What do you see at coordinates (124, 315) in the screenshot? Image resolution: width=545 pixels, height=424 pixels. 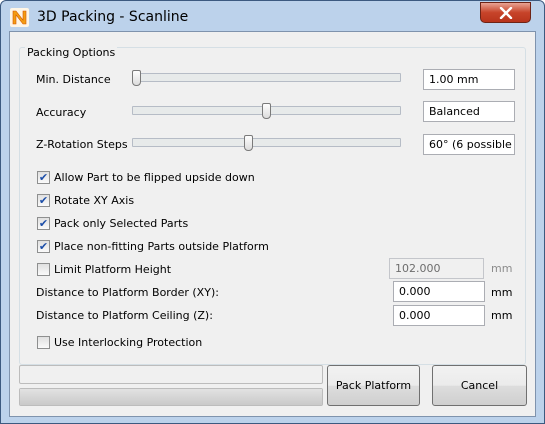 I see `ceiling-distance-label: Distance to Platform Ceiling (Z):` at bounding box center [124, 315].